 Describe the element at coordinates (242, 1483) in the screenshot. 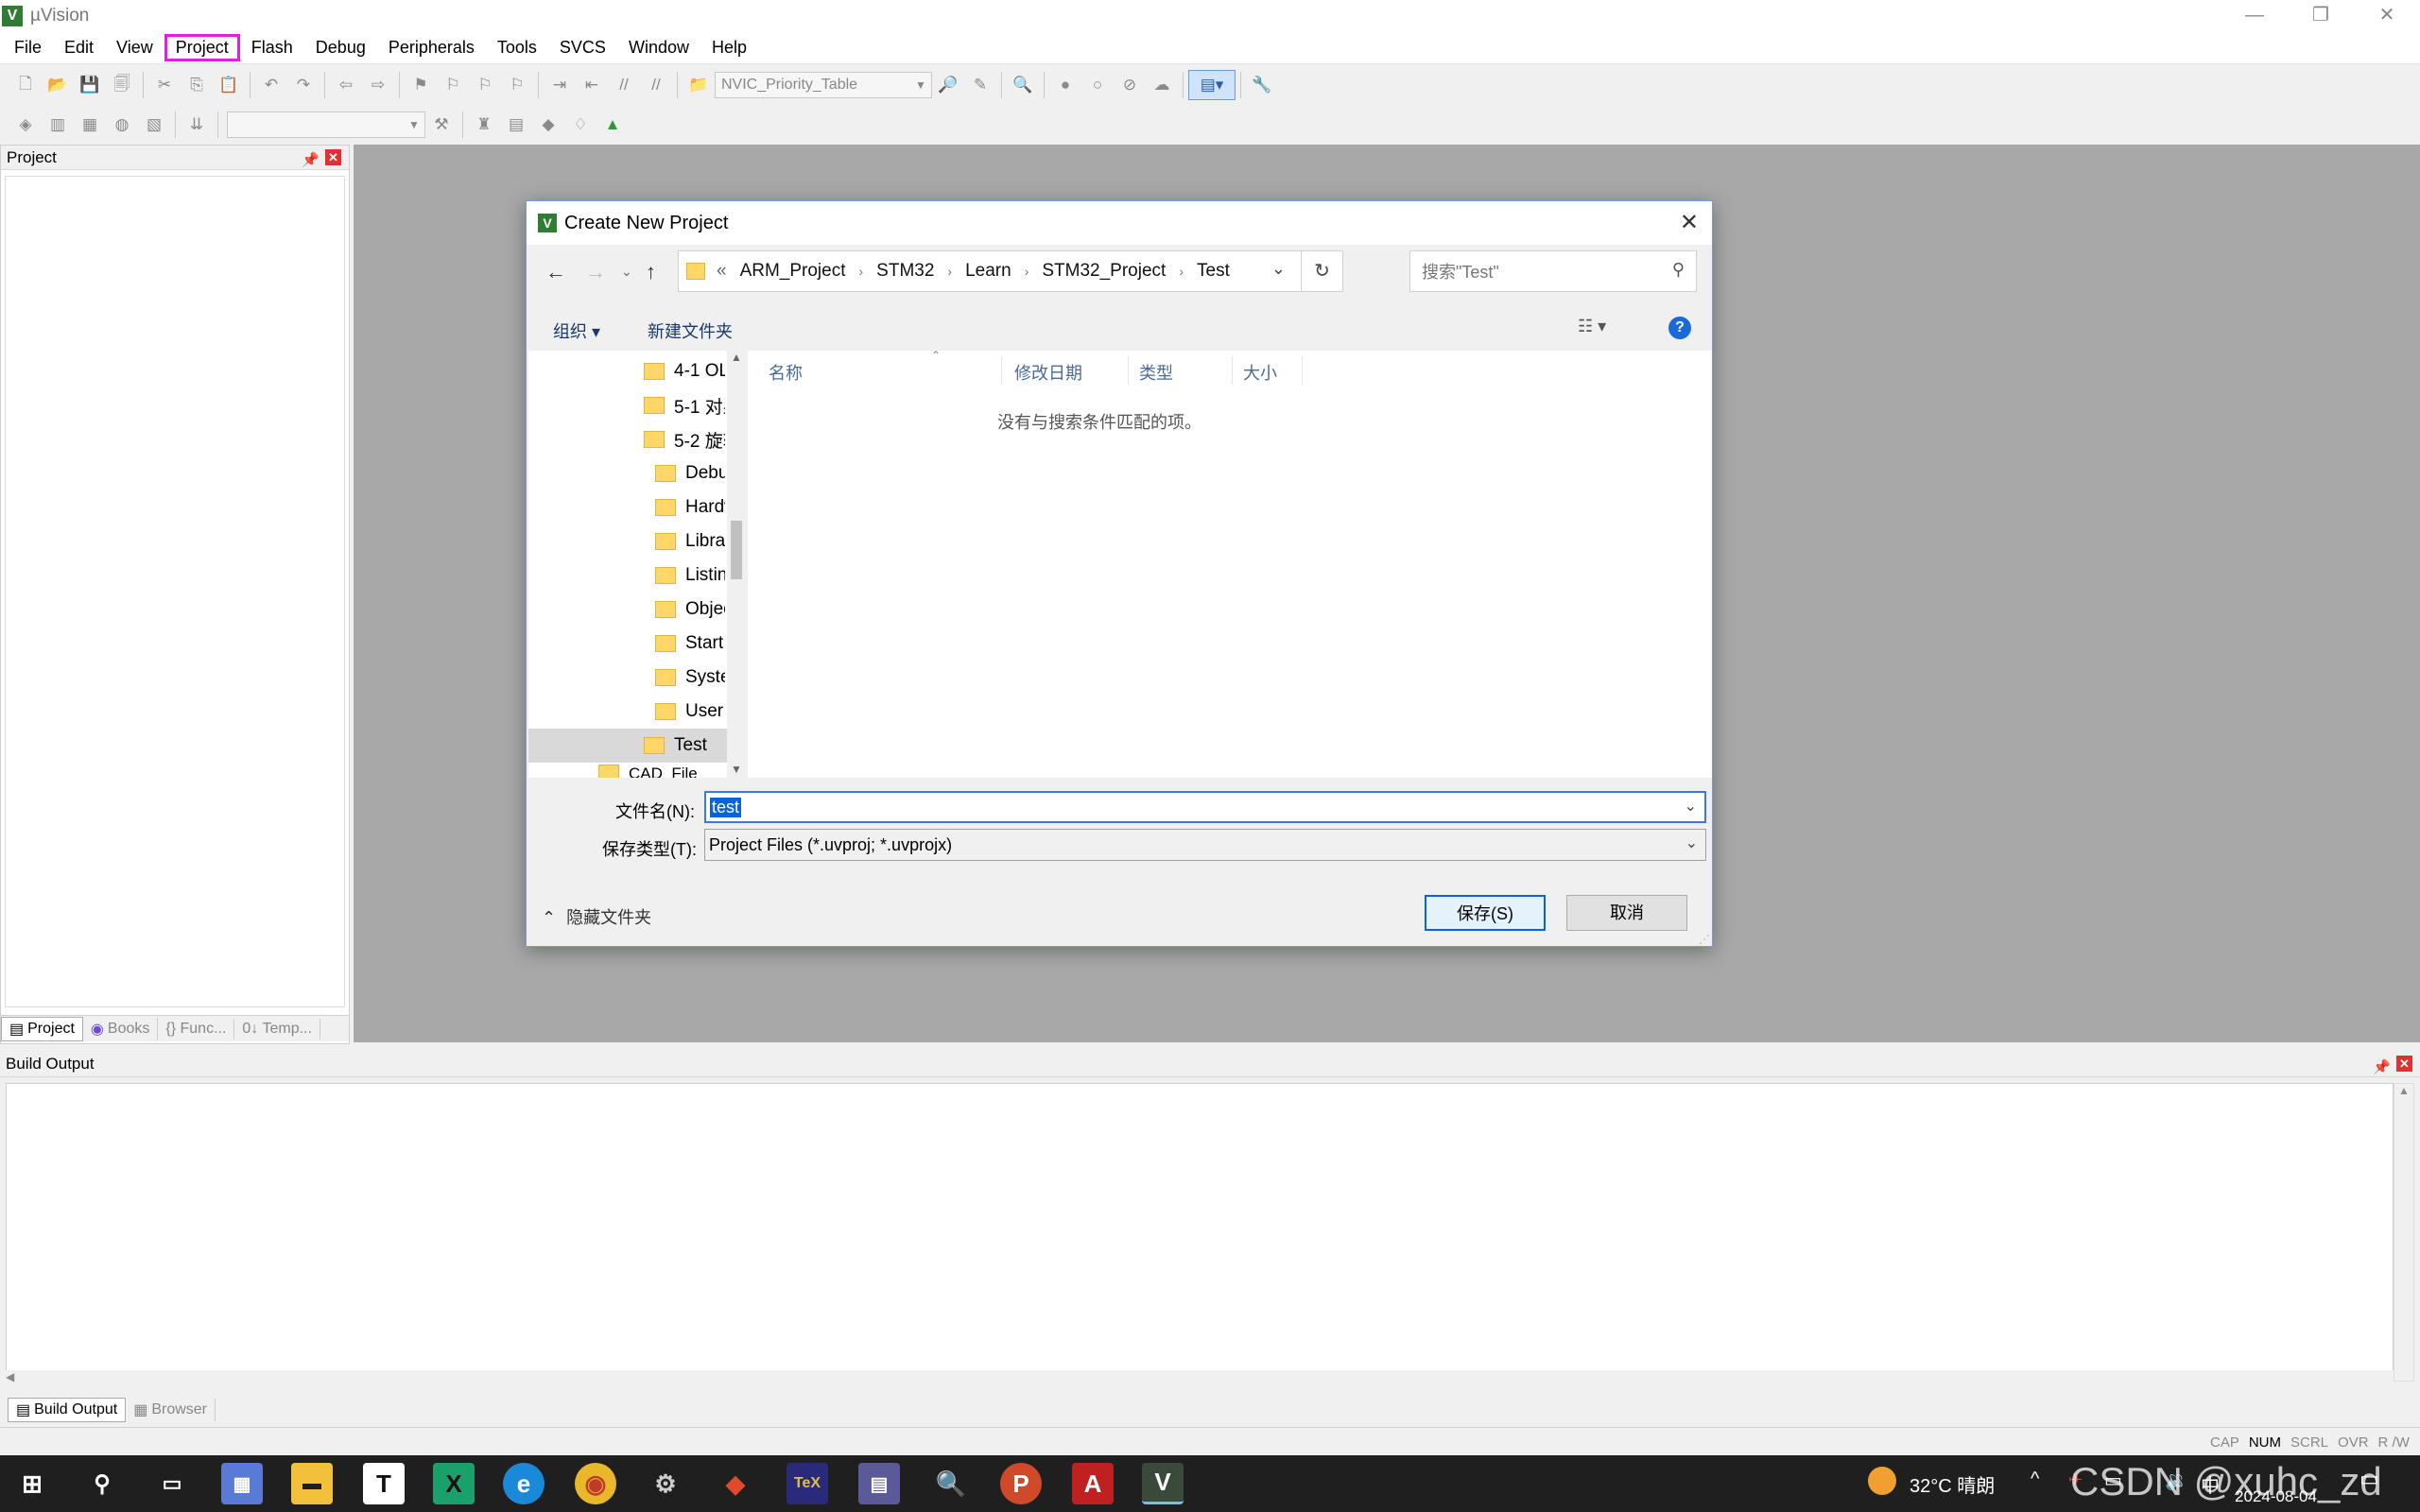

I see `calculator-icon: ▦` at that location.